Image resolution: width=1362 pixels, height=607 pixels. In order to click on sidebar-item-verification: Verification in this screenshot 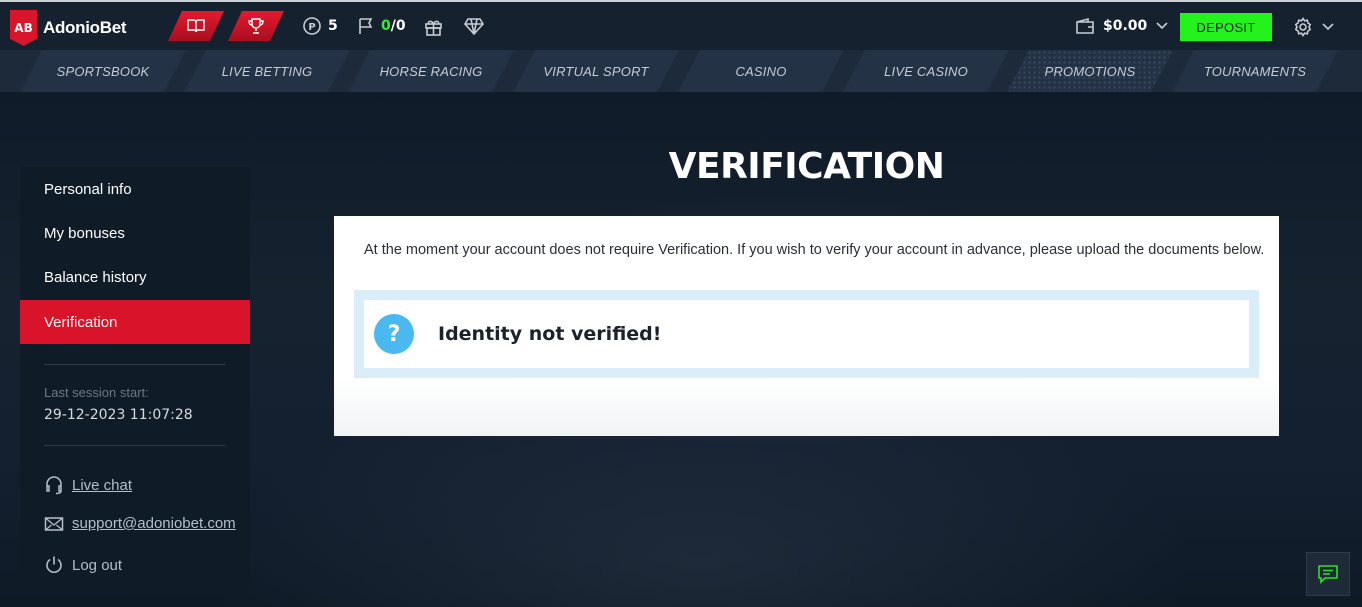, I will do `click(135, 322)`.